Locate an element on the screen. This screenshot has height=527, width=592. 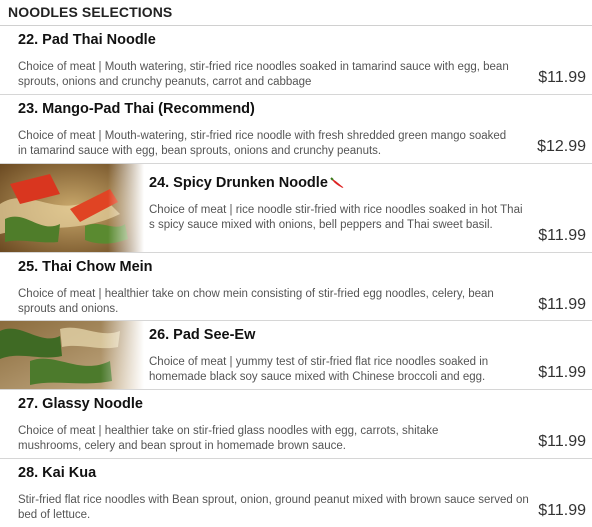
item-name: 22. Pad Thai Noodle is located at coordinates (87, 40).